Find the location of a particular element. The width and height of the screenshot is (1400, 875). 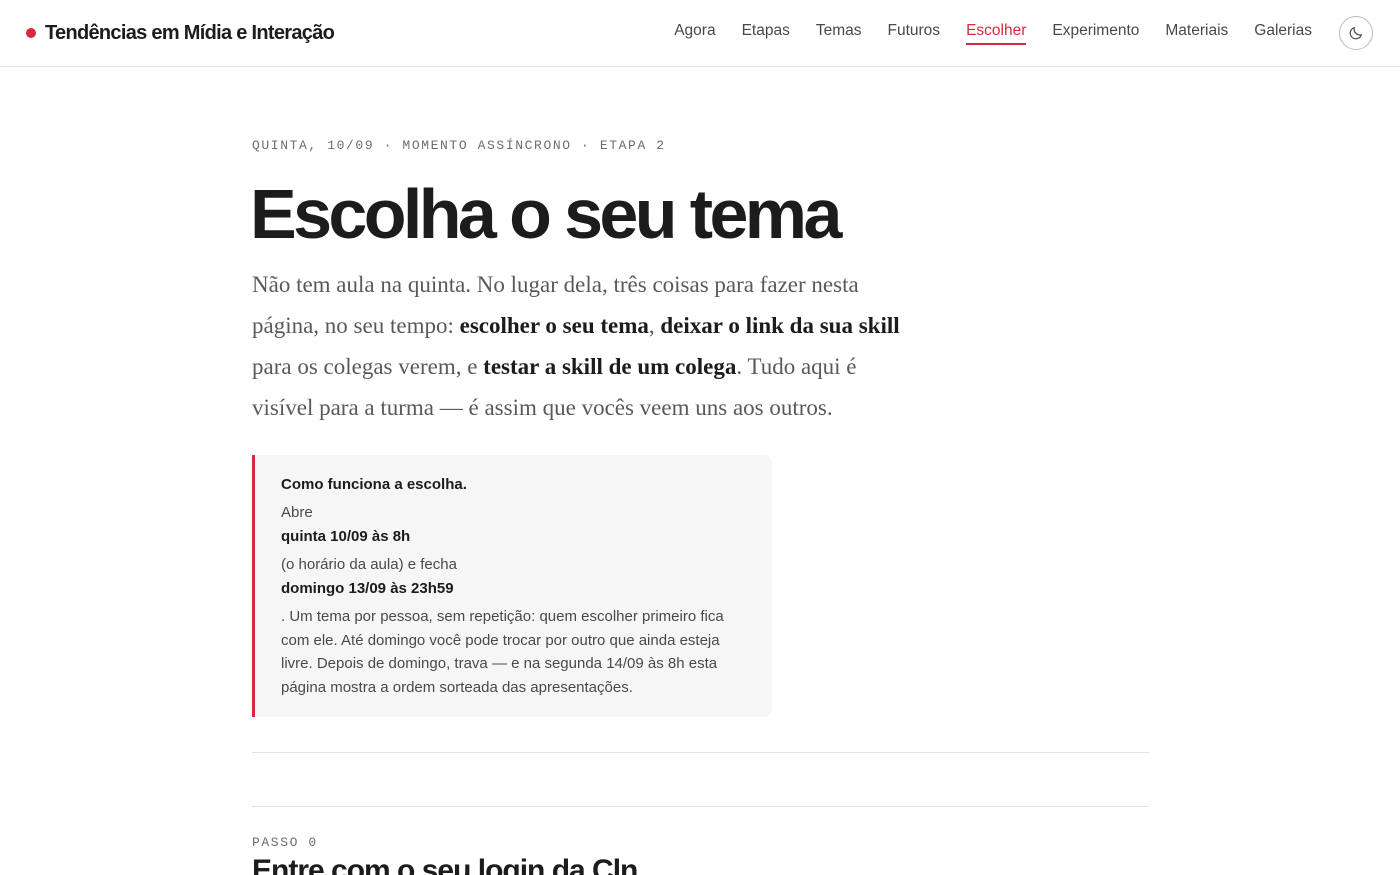

nav-item-galerias: Galerias is located at coordinates (1283, 34).